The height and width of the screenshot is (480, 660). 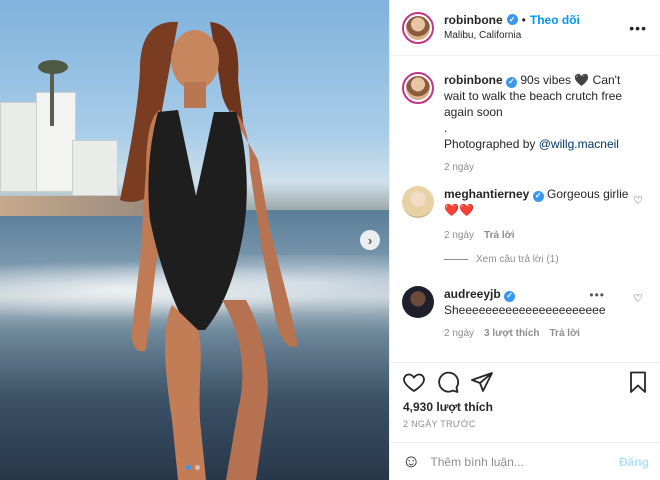 What do you see at coordinates (459, 210) in the screenshot?
I see `comment-emoji-text: ❤️❤️` at bounding box center [459, 210].